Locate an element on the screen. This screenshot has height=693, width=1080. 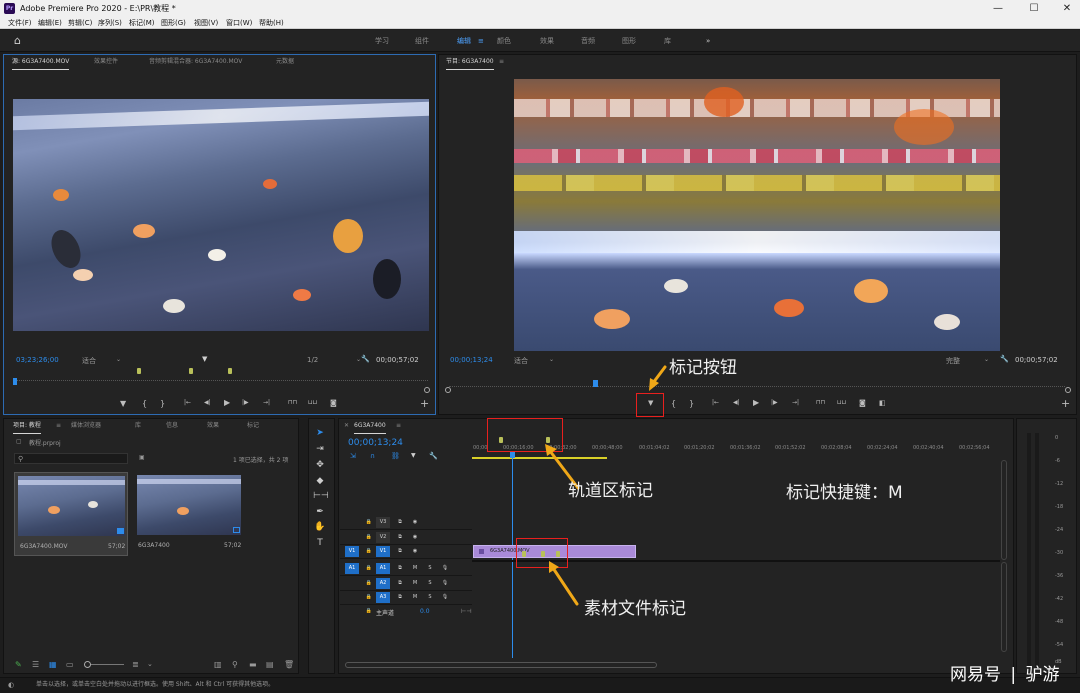
annotation-clip-marker: 素材文件标记 is located at coordinates (635, 609).